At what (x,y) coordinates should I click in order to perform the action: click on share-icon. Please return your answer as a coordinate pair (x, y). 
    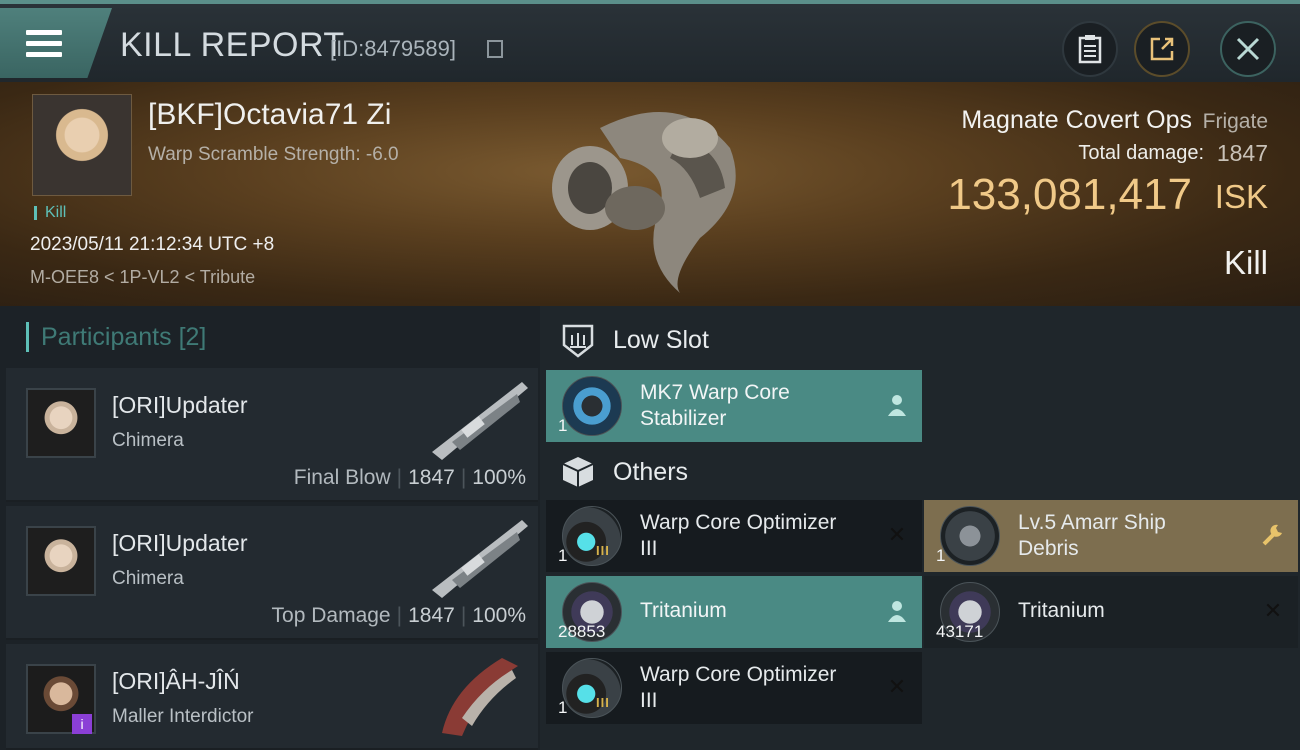
    Looking at the image, I should click on (1162, 49).